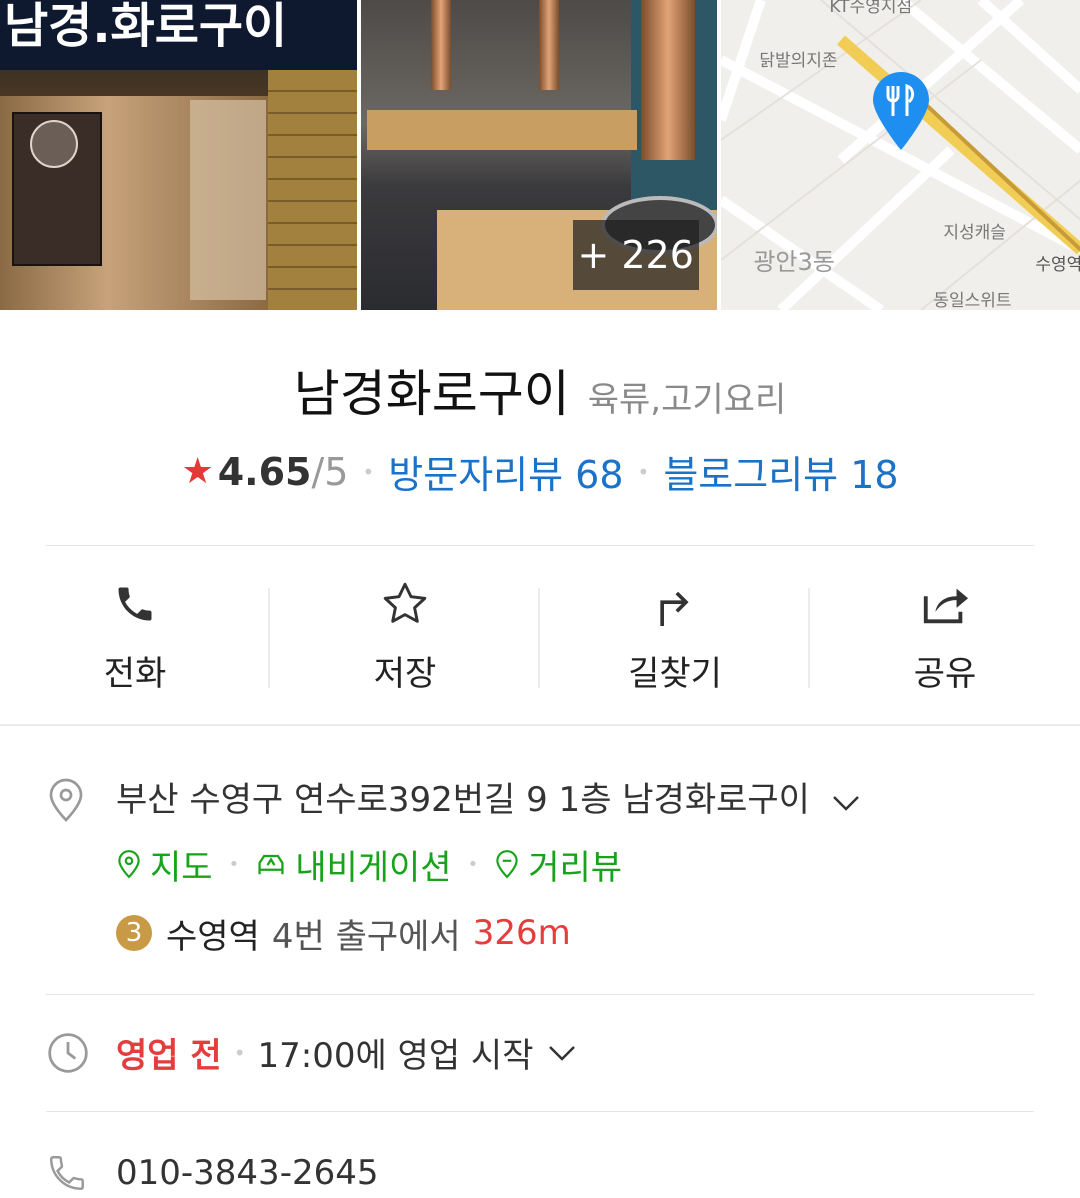 This screenshot has width=1080, height=1198. Describe the element at coordinates (178, 35) in the screenshot. I see `store-sign: 남경.화로구이` at that location.